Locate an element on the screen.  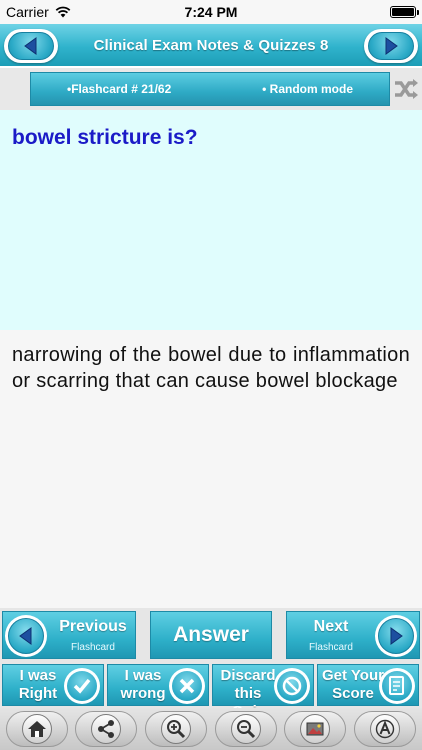
font-icon is located at coordinates (385, 729).